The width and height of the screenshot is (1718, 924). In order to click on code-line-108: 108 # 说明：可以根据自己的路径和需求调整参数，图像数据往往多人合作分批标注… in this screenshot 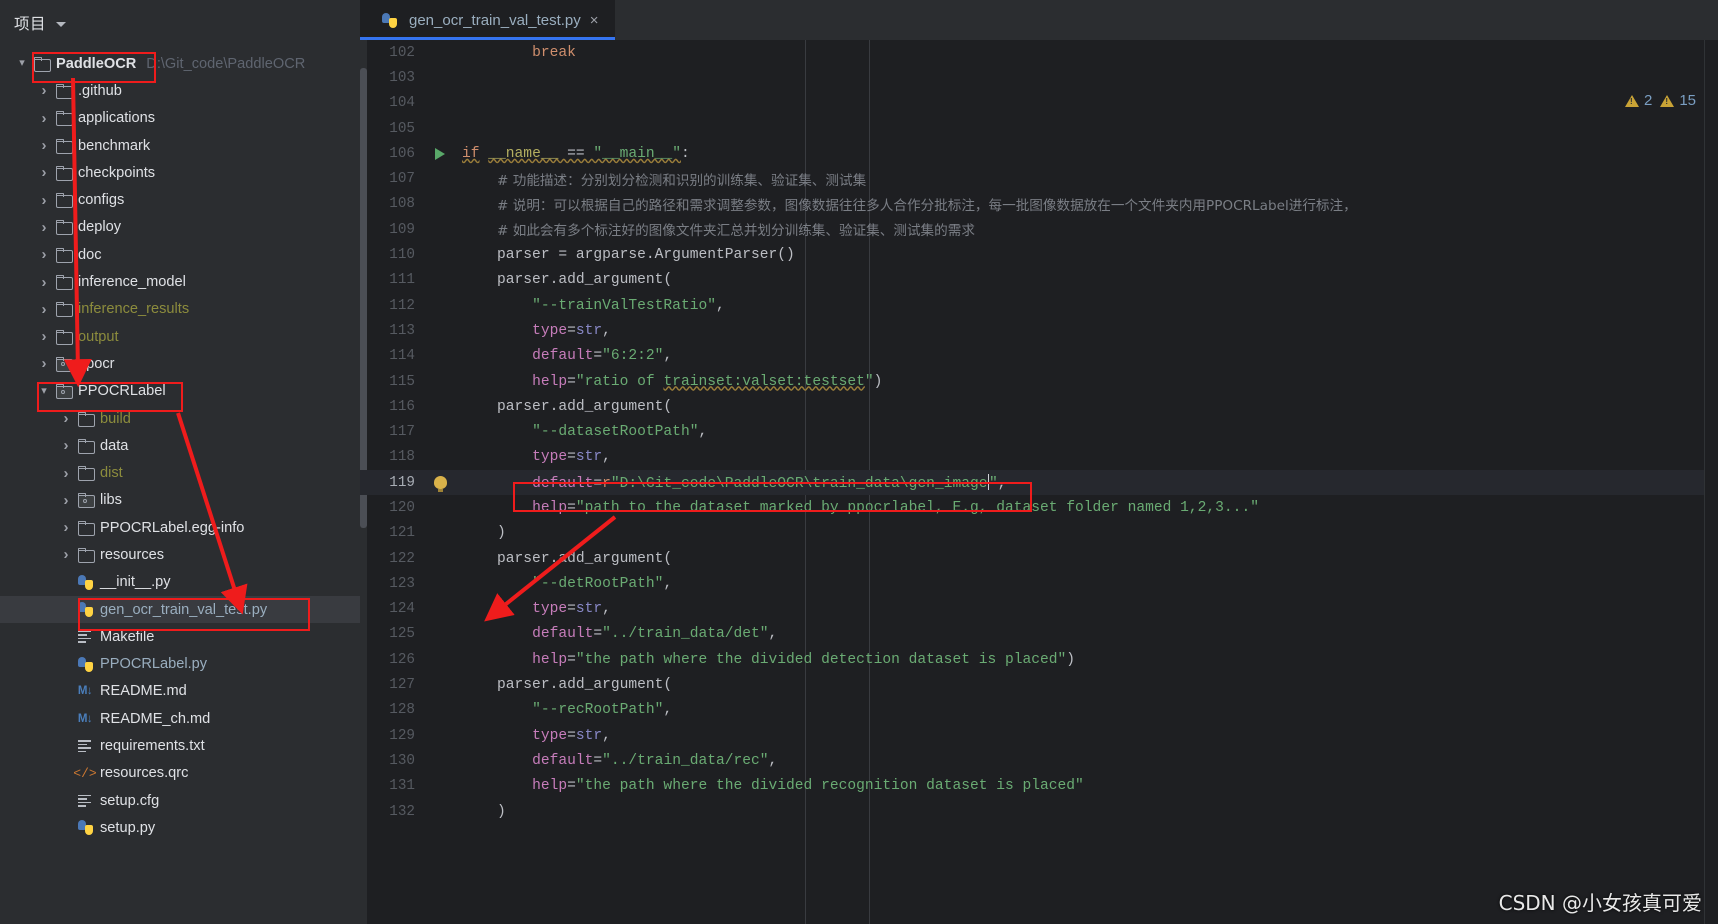, I will do `click(1039, 204)`.